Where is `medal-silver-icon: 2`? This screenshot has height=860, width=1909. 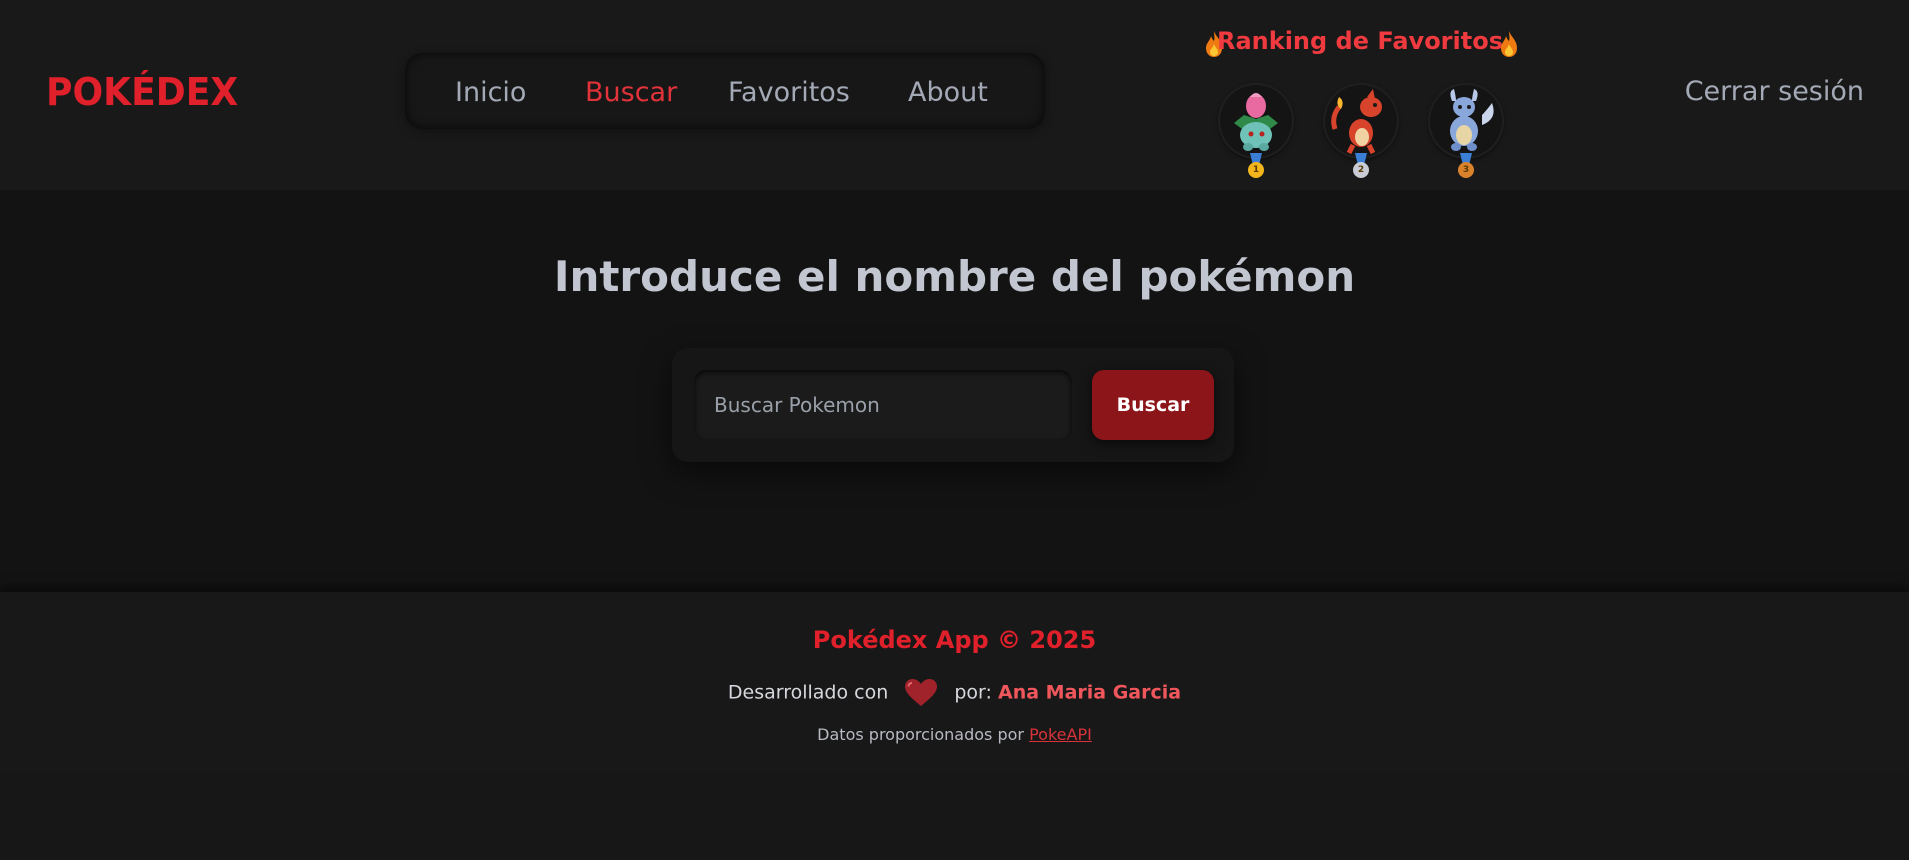
medal-silver-icon: 2 is located at coordinates (1361, 170).